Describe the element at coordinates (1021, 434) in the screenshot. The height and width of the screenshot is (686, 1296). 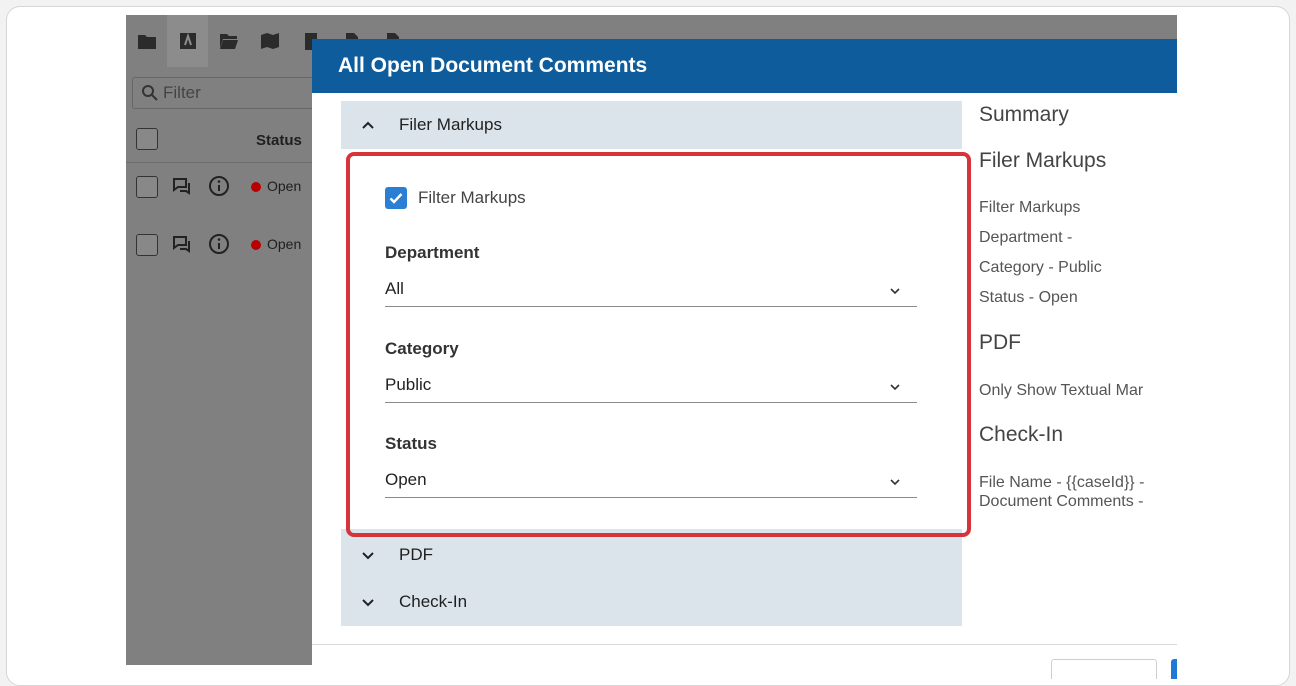
I see `summary-check-in-heading: Check-In` at that location.